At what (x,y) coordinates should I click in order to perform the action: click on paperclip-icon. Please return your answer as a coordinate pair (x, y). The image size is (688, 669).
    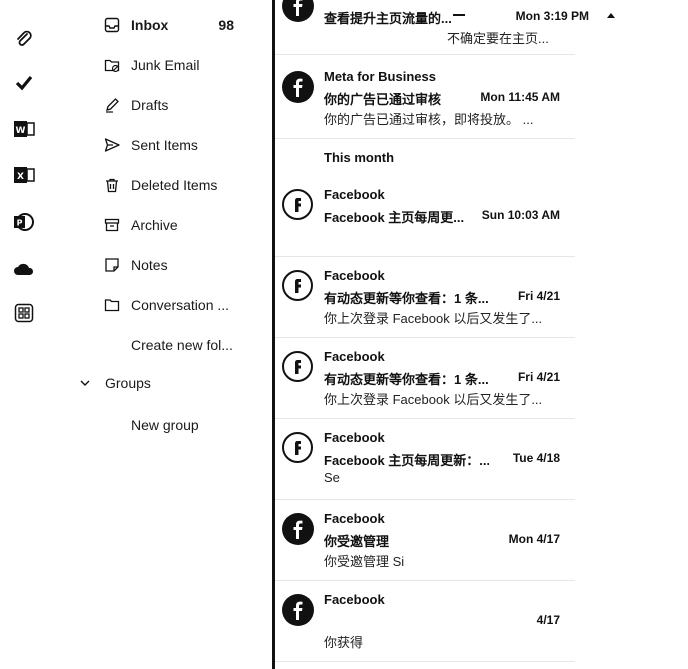
    Looking at the image, I should click on (24, 39).